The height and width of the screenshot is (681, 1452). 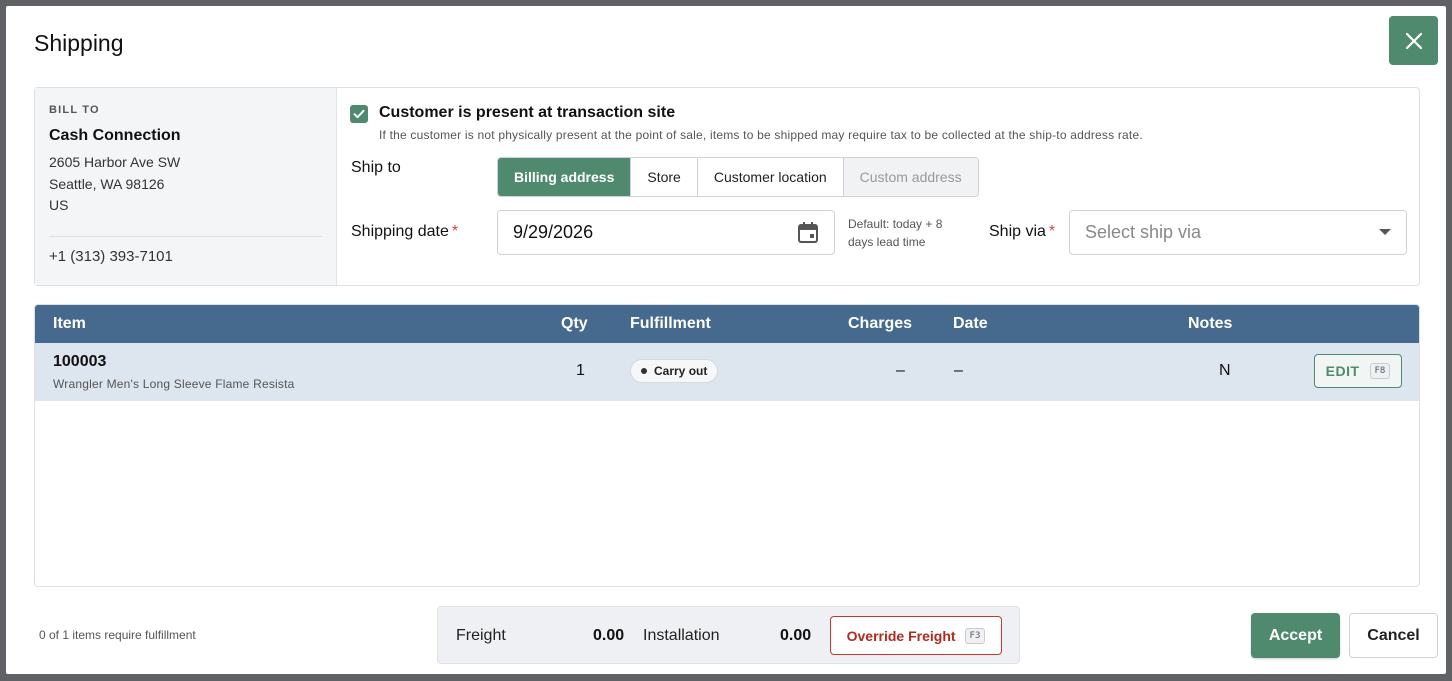 What do you see at coordinates (74, 110) in the screenshot?
I see `bill-to-label: BILL TO` at bounding box center [74, 110].